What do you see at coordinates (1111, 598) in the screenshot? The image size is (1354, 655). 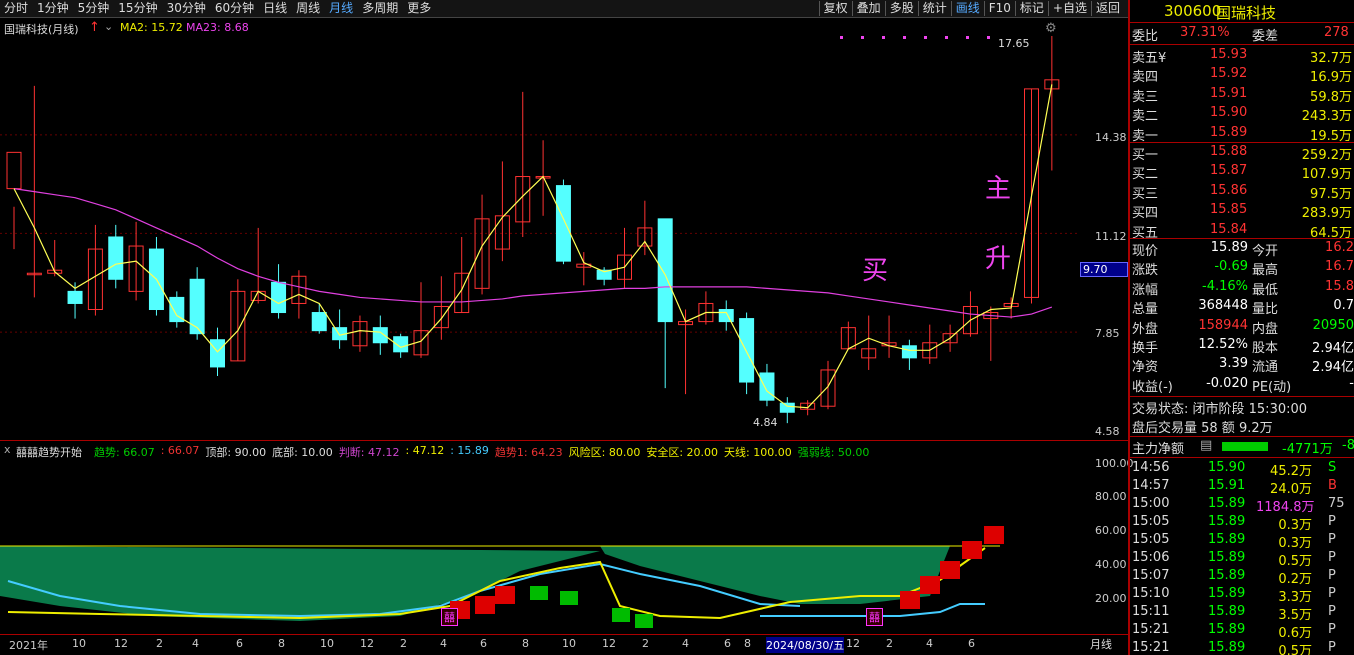 I see `y-tick: 20.00` at bounding box center [1111, 598].